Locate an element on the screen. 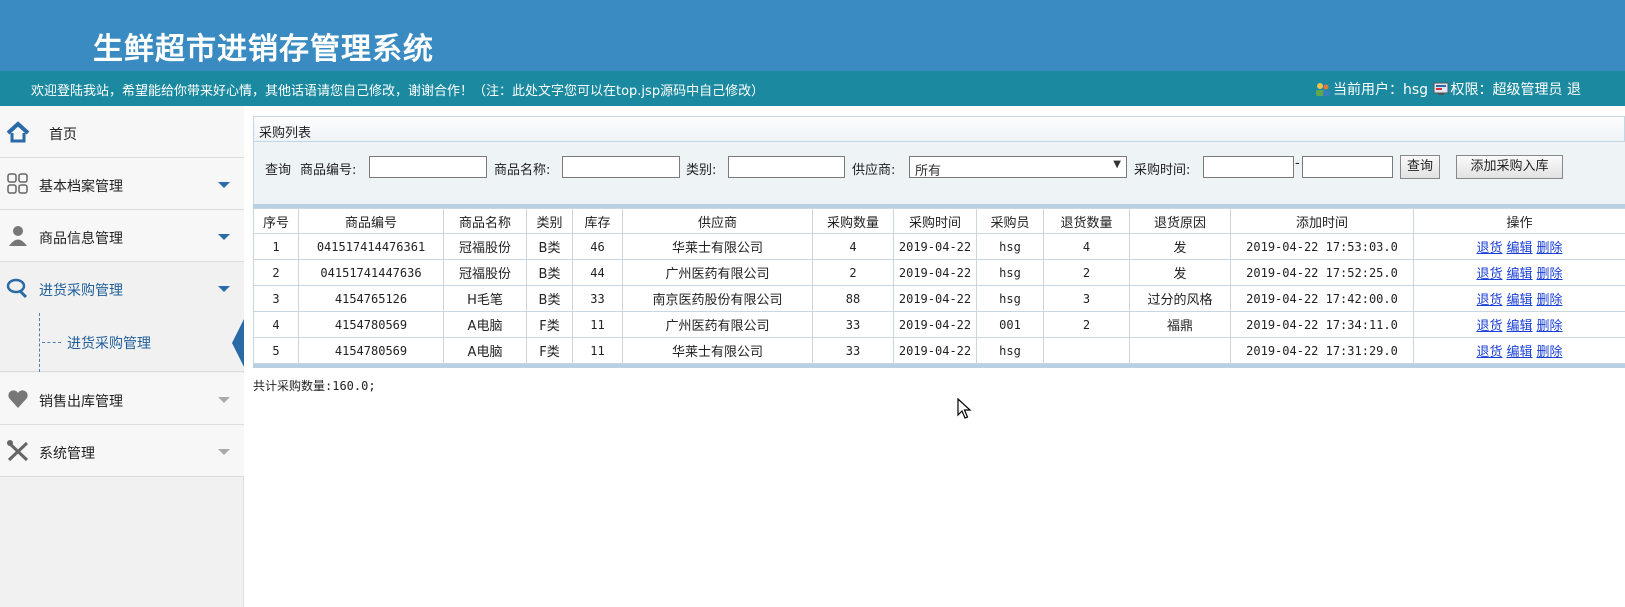  table-cell is located at coordinates (1180, 350).